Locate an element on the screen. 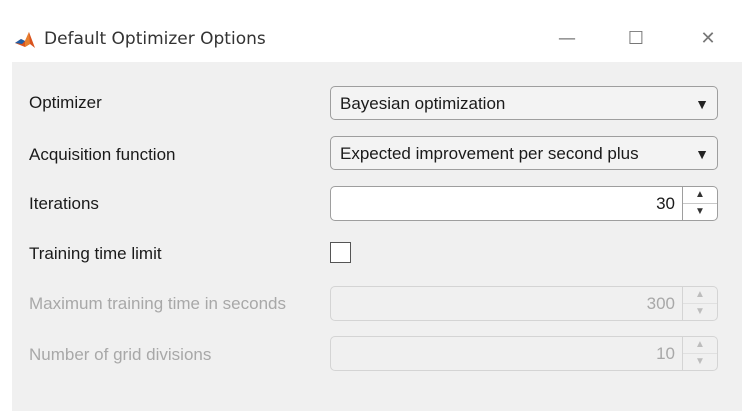 This screenshot has height=418, width=749. max-training-time-stepper: ▲ ▼ is located at coordinates (699, 303).